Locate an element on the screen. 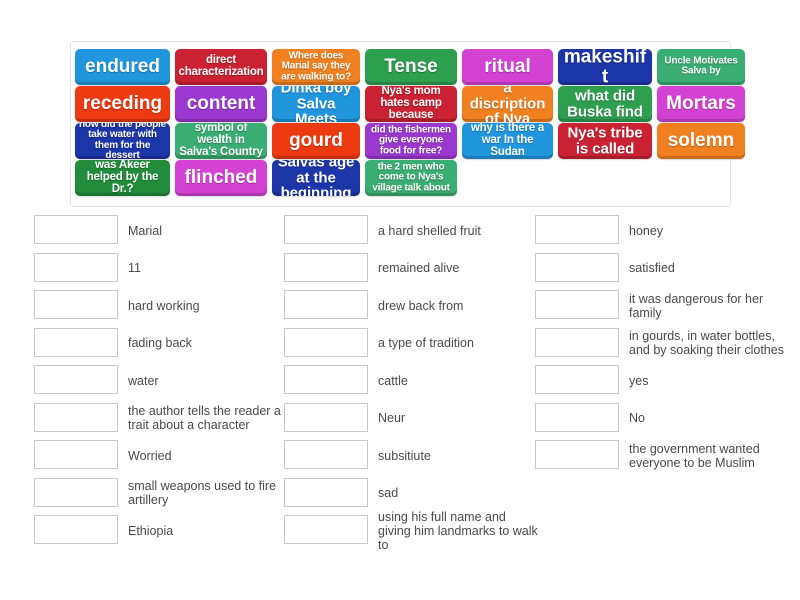 This screenshot has width=800, height=600. answer-row: Neur is located at coordinates (409, 419).